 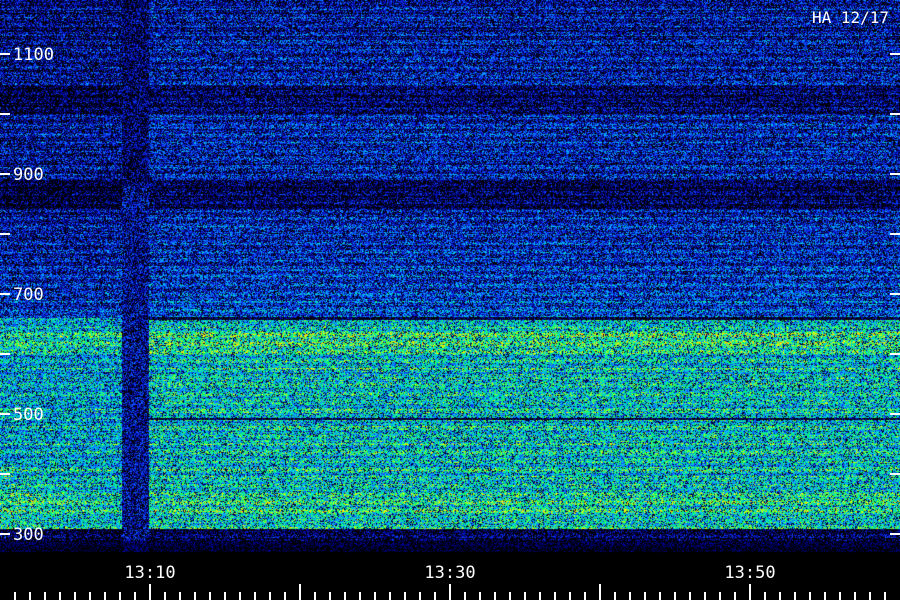 I want to click on x-axis: 13:10 13:30 13:50, so click(x=450, y=581).